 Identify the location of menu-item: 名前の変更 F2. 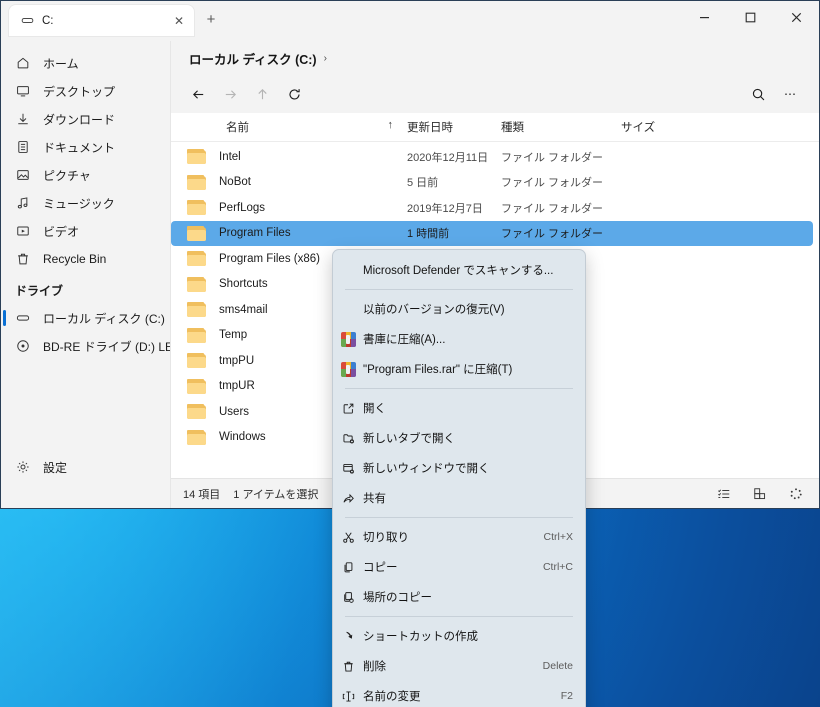
(459, 694).